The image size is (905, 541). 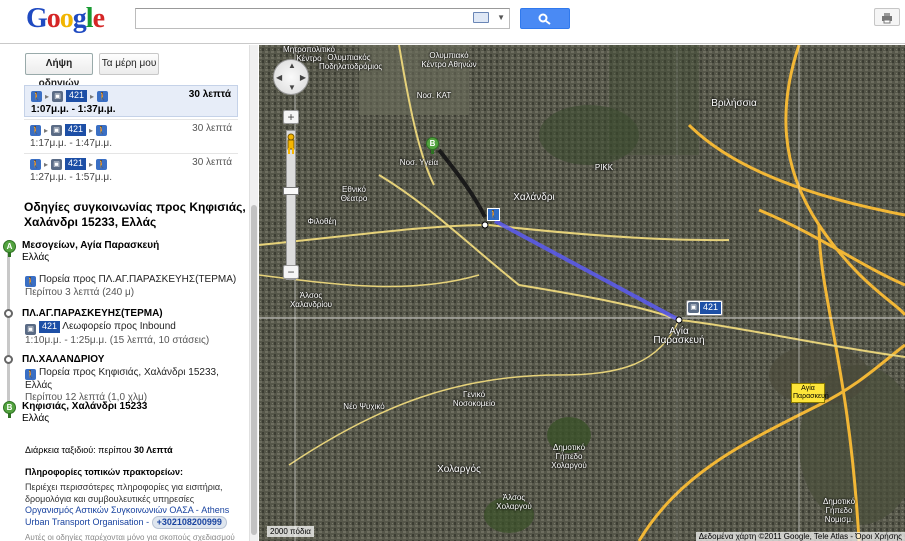 What do you see at coordinates (291, 144) in the screenshot?
I see `pegman-icon` at bounding box center [291, 144].